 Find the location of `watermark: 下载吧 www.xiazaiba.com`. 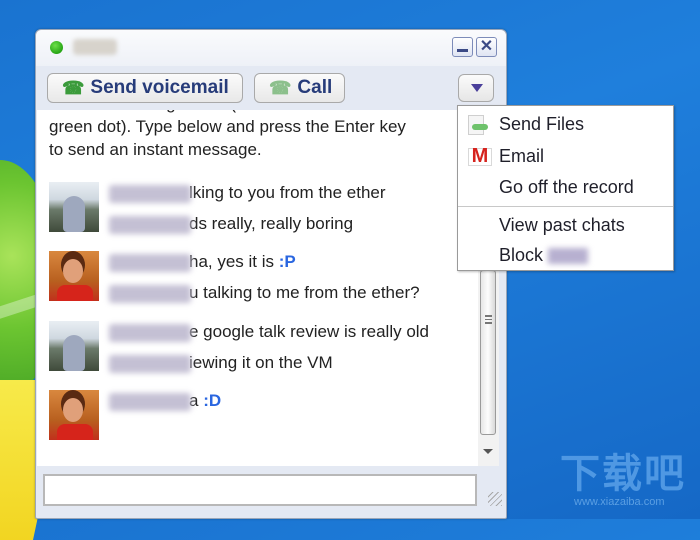

watermark: 下载吧 www.xiazaiba.com is located at coordinates (625, 482).